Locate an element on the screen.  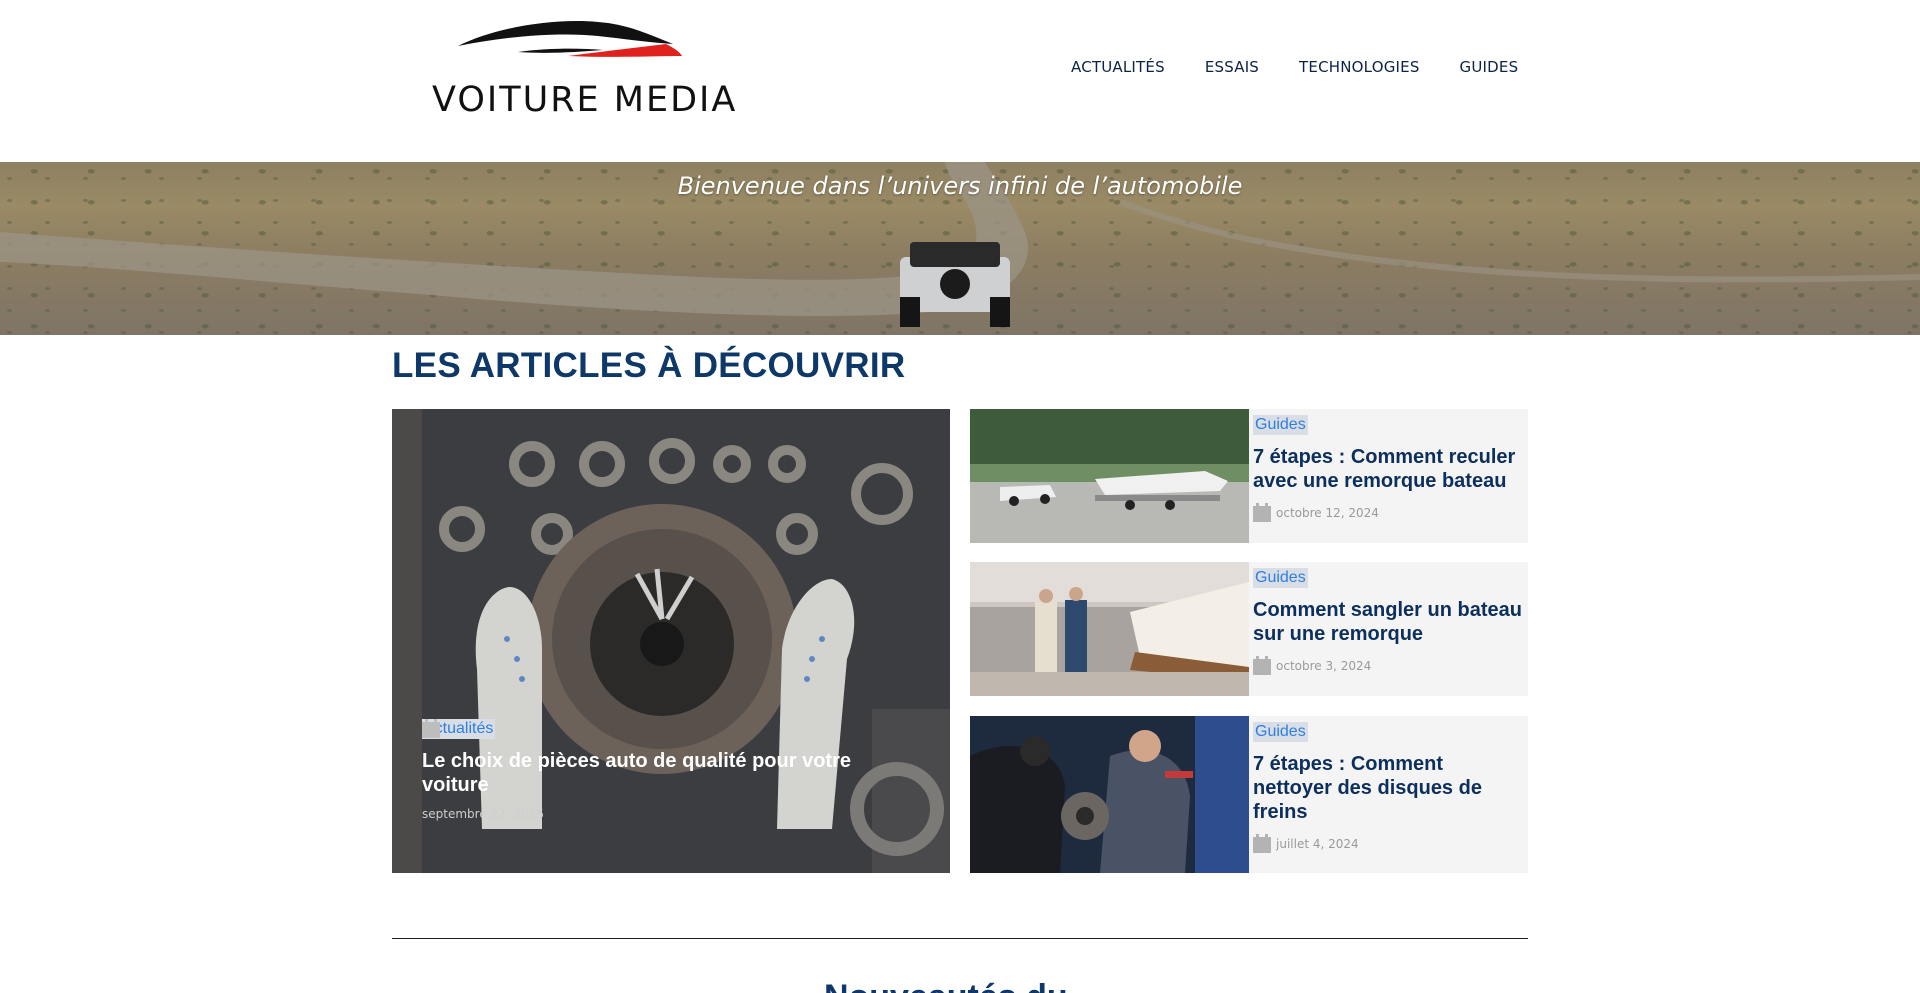
date-row: octobre 12, 2024 is located at coordinates (1389, 512).